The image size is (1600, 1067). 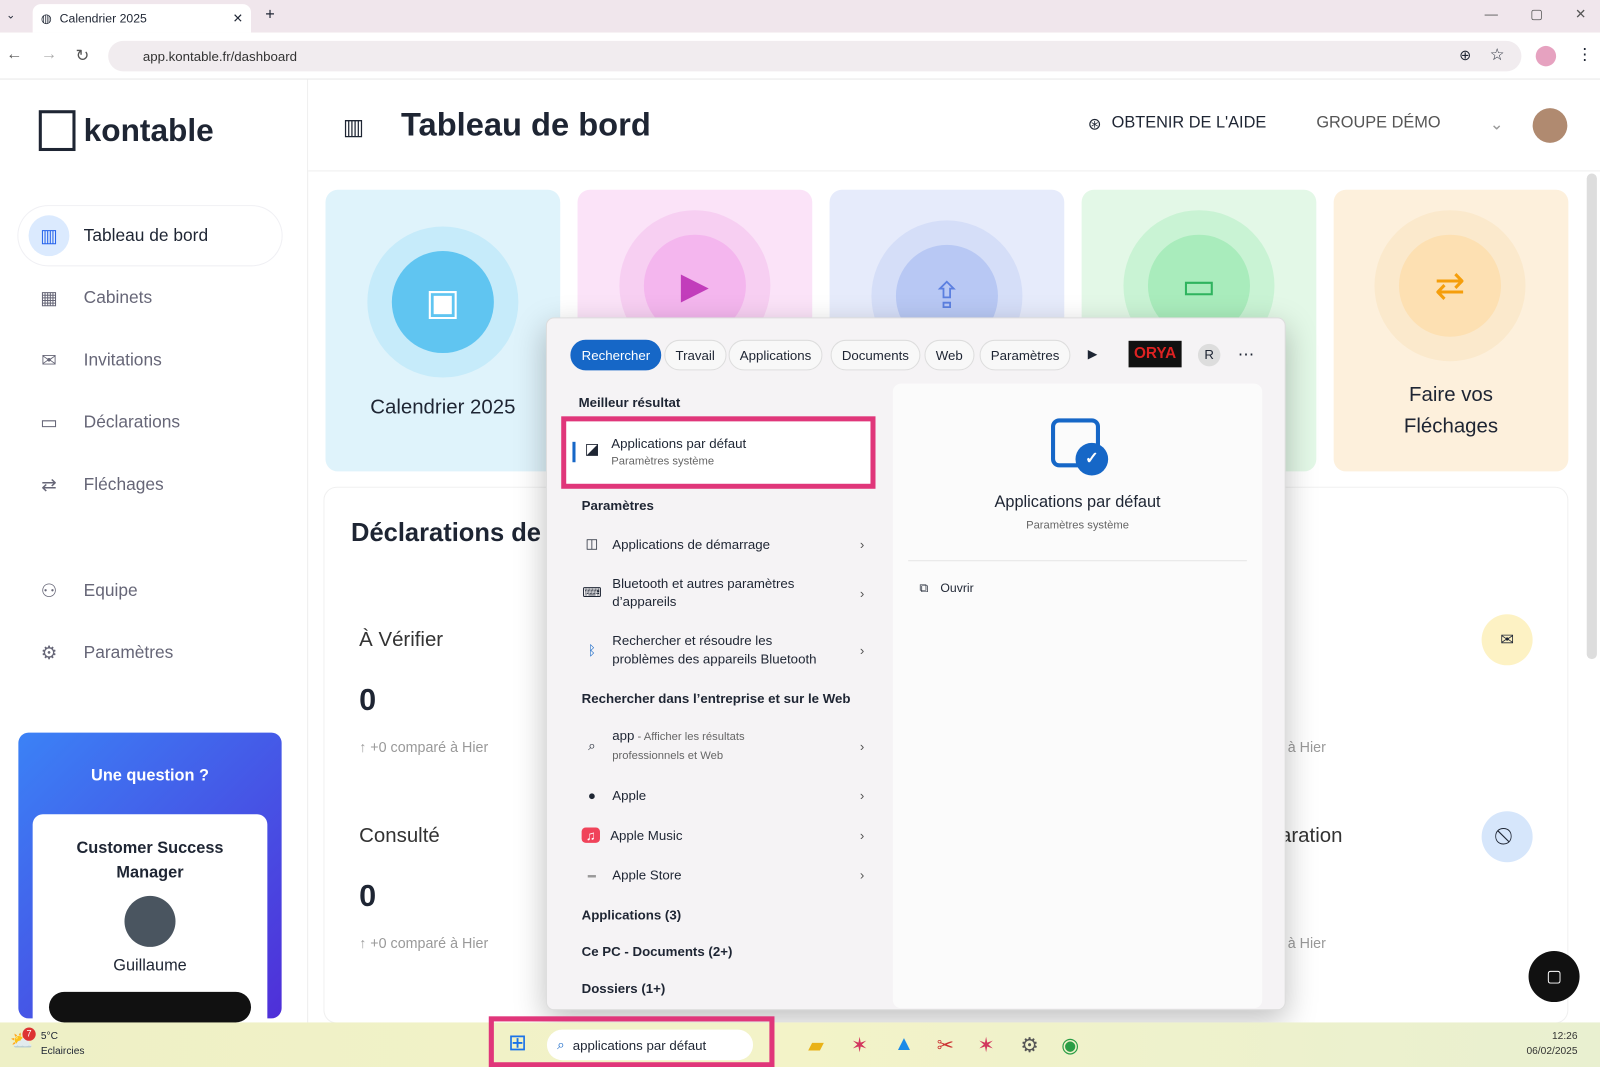 I want to click on result-title: Apple Store, so click(x=647, y=874).